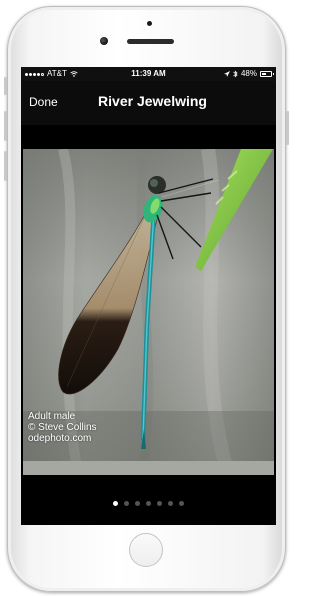 The height and width of the screenshot is (596, 320). I want to click on volume-down-button, so click(5, 166).